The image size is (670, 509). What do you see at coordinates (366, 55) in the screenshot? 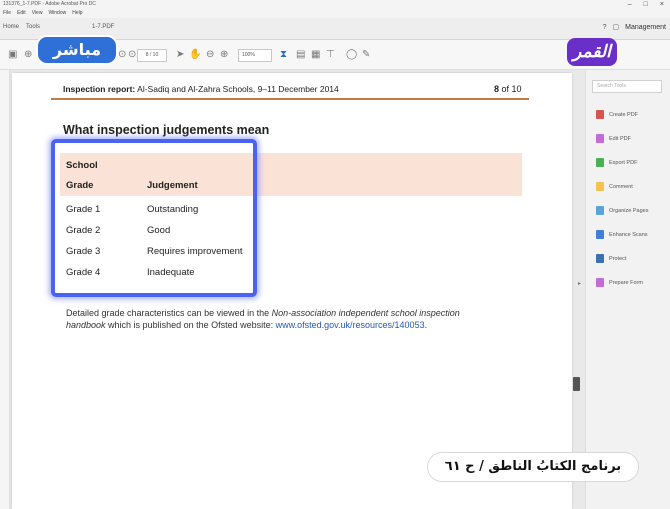
I see `pen-icon: ✎` at bounding box center [366, 55].